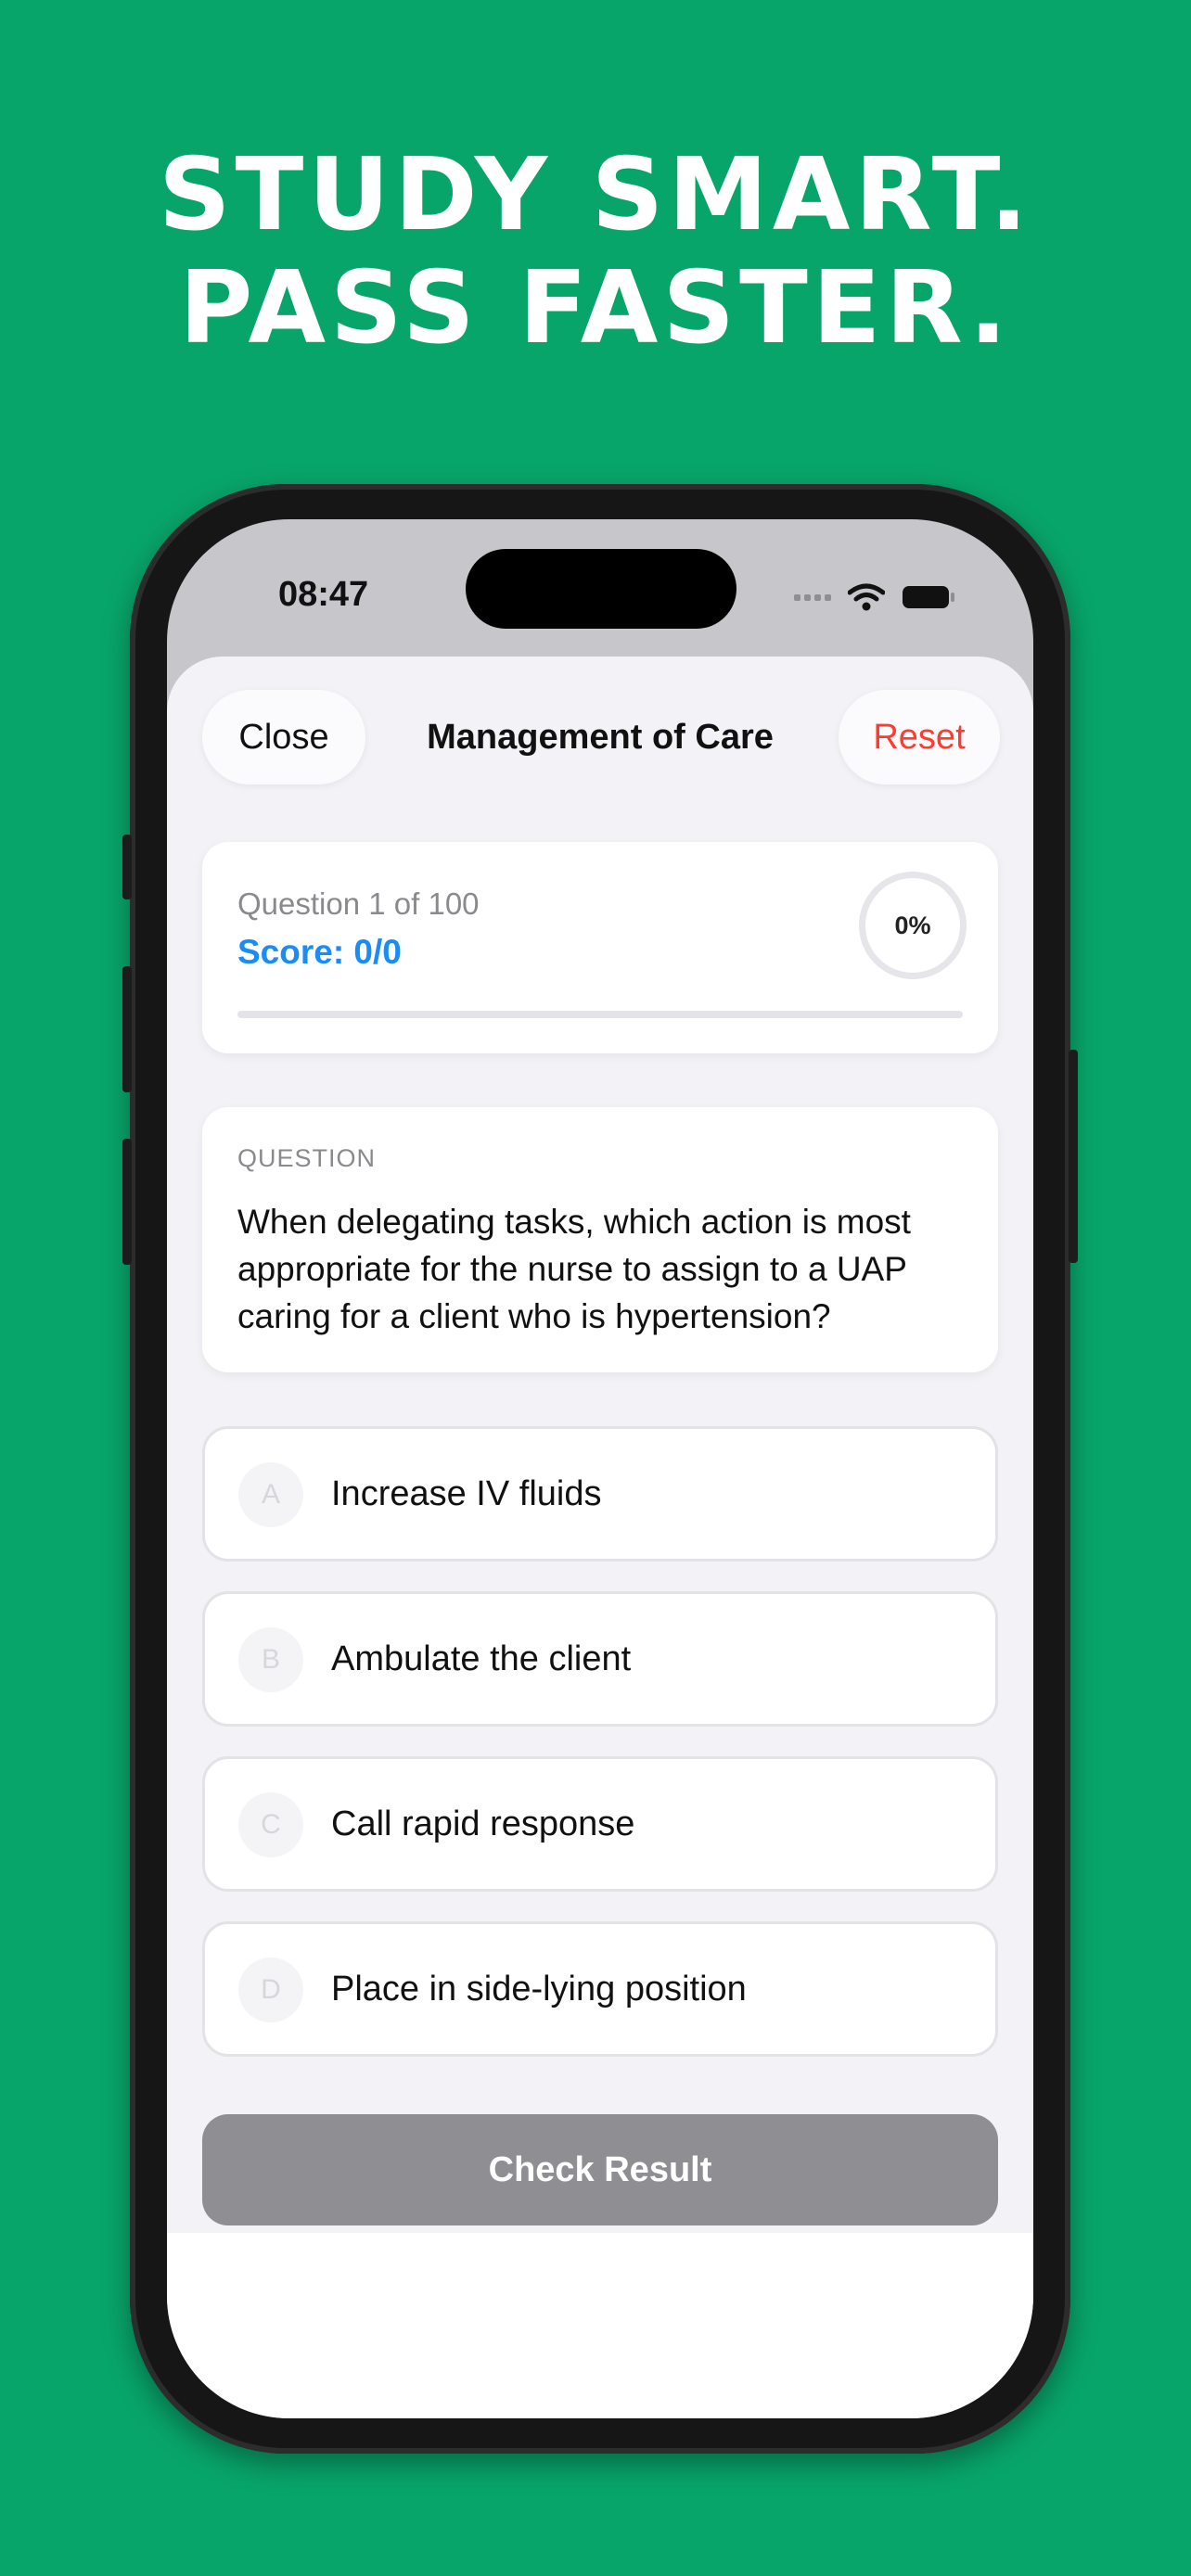 The width and height of the screenshot is (1191, 2576). What do you see at coordinates (600, 1015) in the screenshot?
I see `progress-bar` at bounding box center [600, 1015].